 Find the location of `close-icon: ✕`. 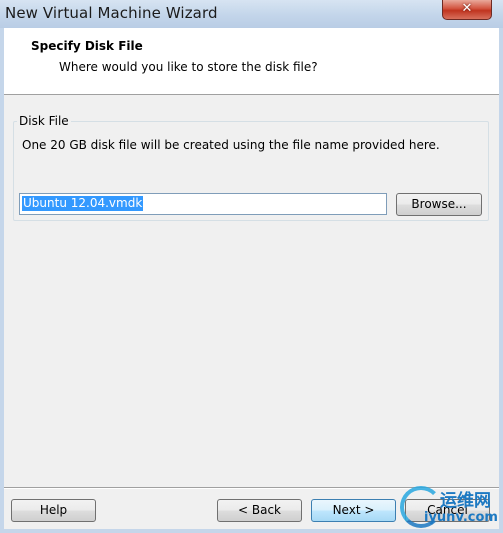

close-icon: ✕ is located at coordinates (467, 8).